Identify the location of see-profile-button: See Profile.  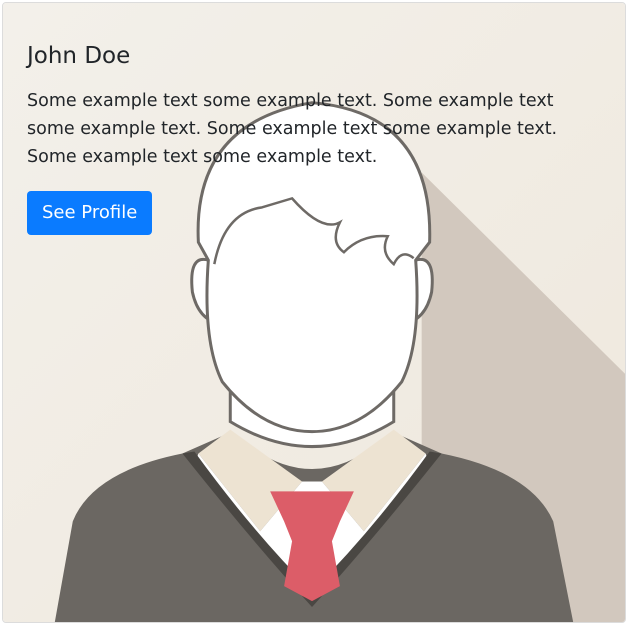
(90, 212).